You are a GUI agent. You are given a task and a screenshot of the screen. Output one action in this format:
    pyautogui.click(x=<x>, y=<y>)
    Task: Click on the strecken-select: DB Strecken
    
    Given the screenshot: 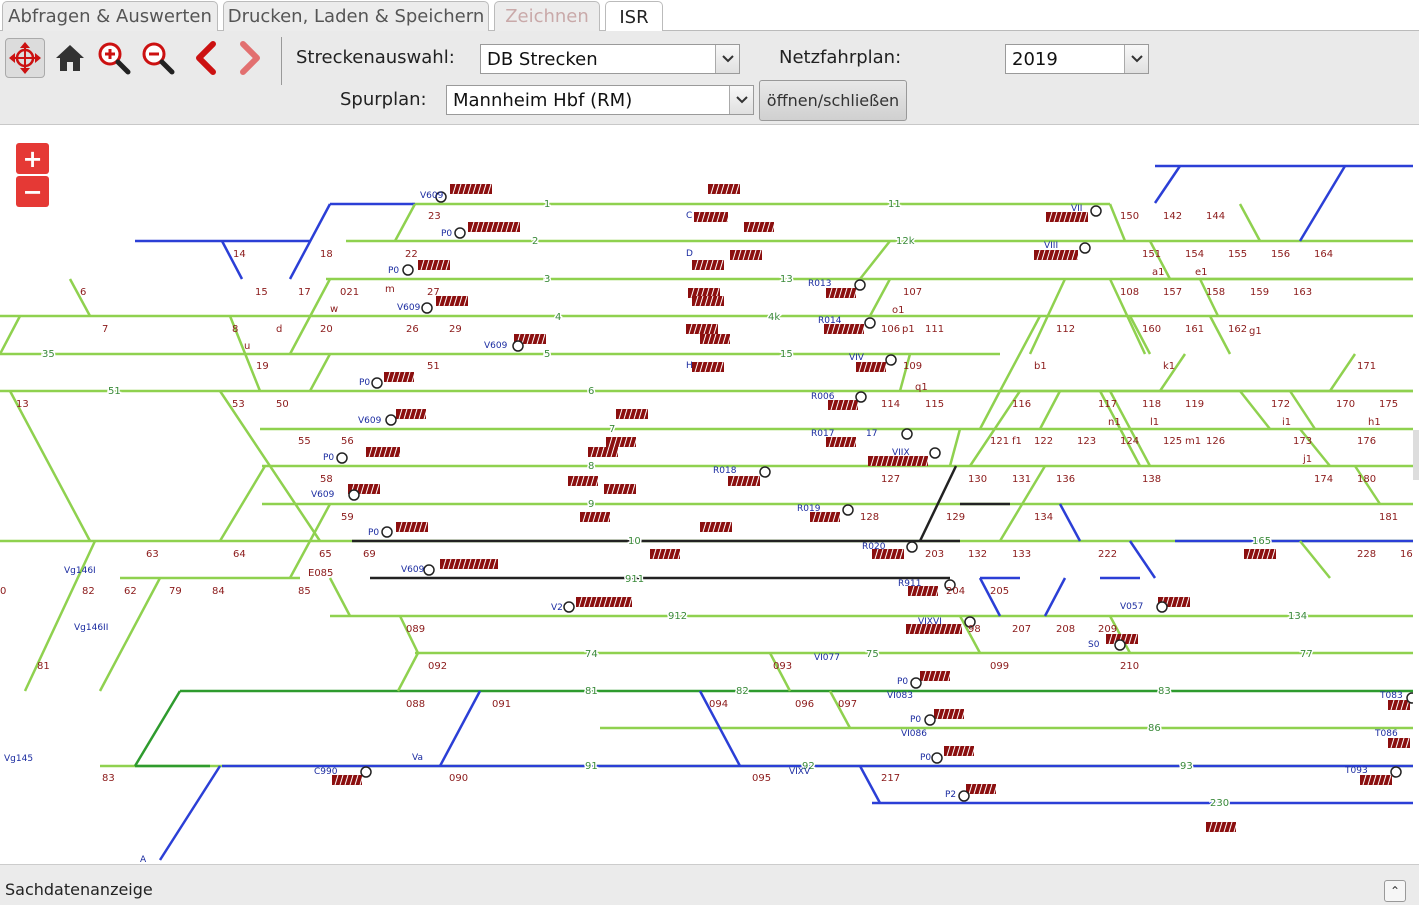 What is the action you would take?
    pyautogui.click(x=610, y=59)
    